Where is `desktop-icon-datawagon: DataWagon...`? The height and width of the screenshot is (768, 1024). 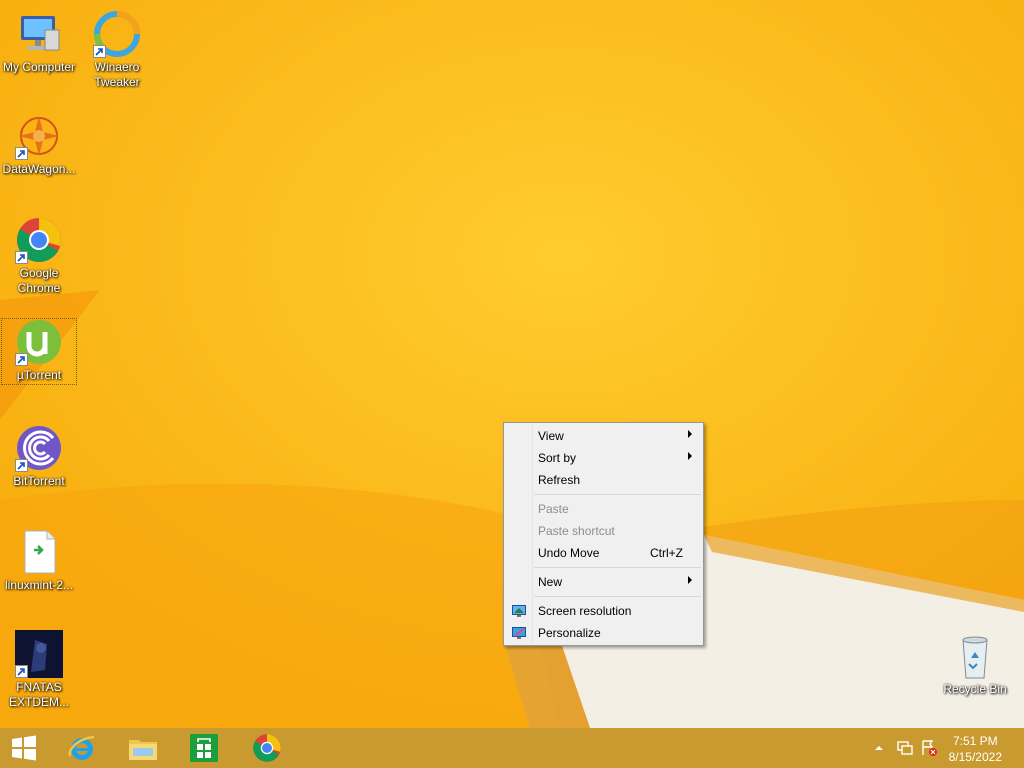 desktop-icon-datawagon: DataWagon... is located at coordinates (39, 144).